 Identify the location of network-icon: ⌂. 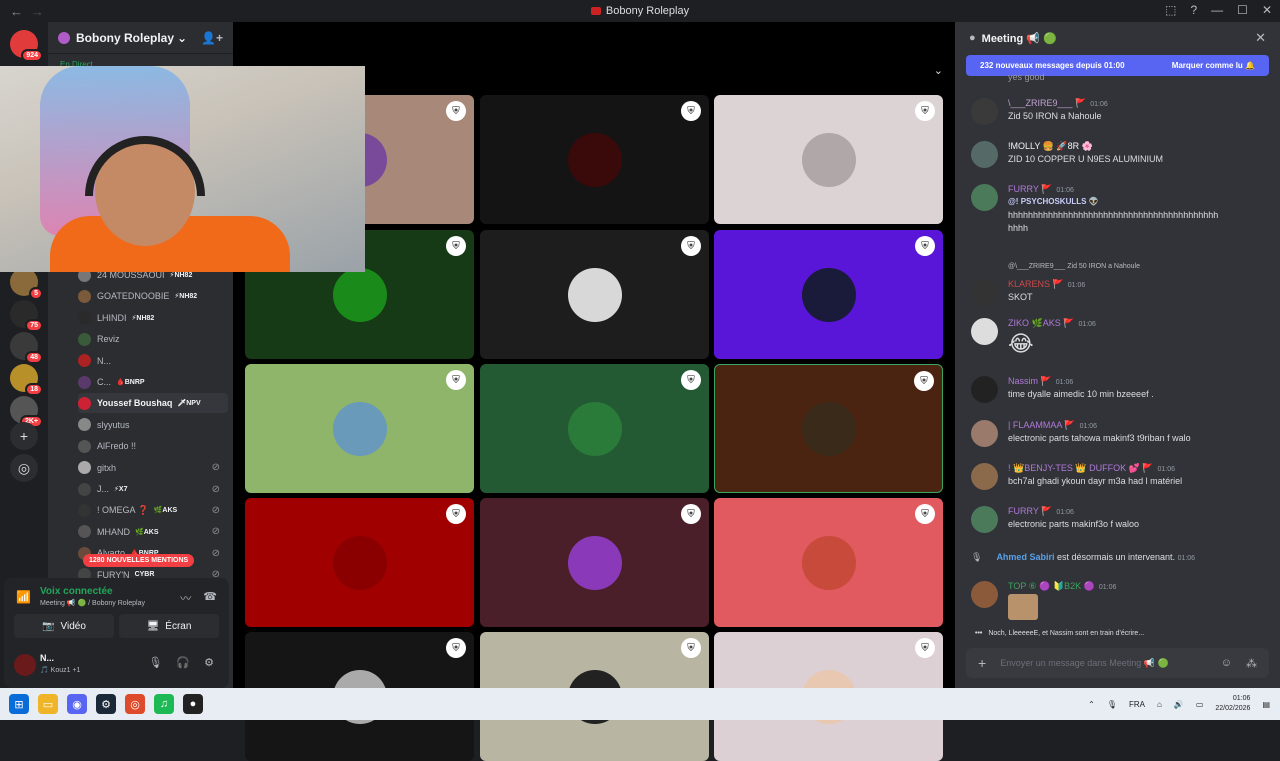
(1159, 704).